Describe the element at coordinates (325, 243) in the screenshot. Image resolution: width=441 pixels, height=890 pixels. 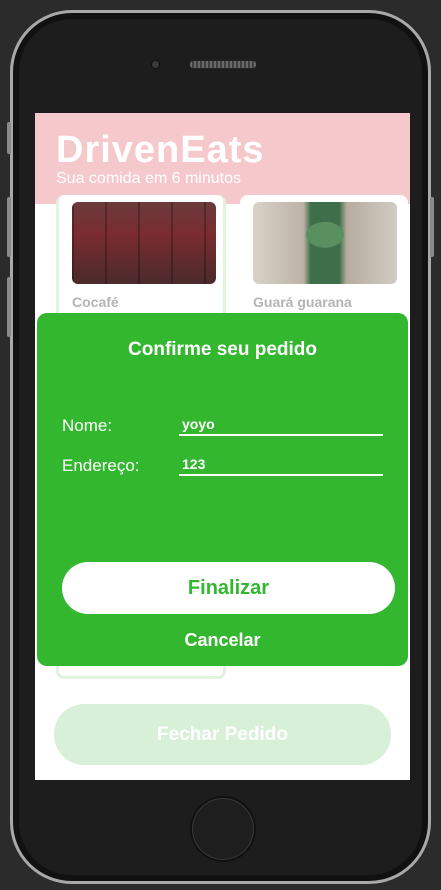
I see `guarana-bottle-image` at that location.